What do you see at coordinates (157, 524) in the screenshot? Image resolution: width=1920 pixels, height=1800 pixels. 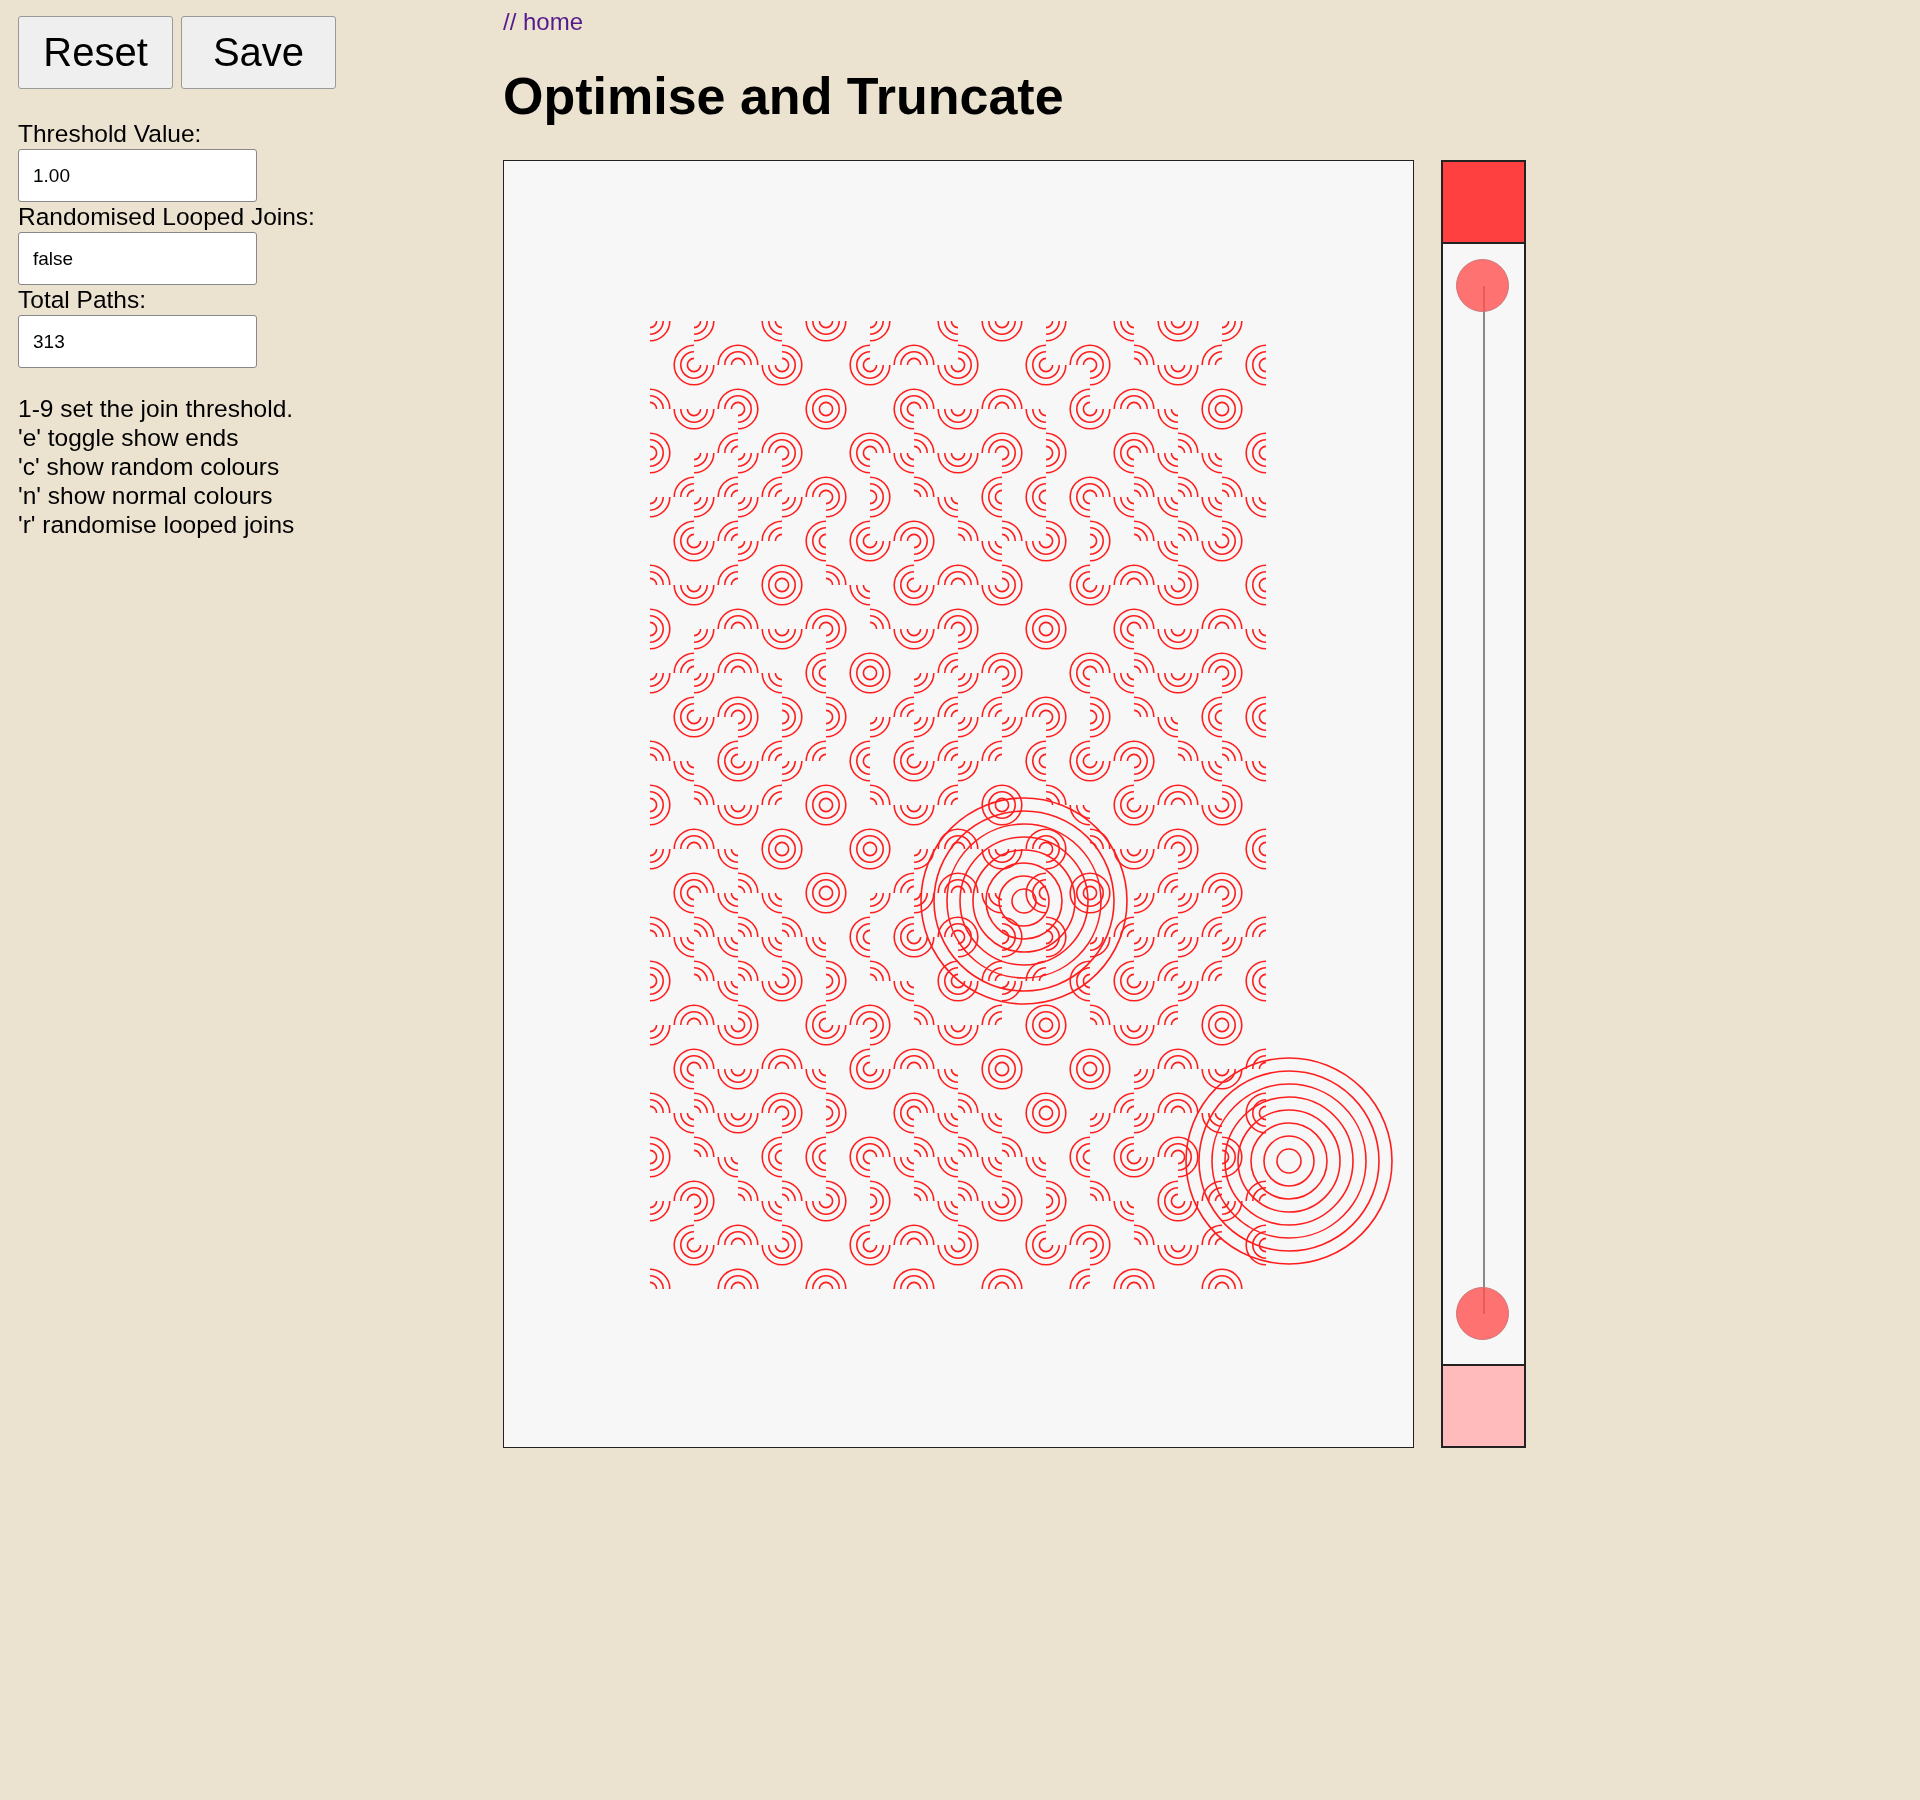 I see `help-text: 'r' randomise looped joins` at bounding box center [157, 524].